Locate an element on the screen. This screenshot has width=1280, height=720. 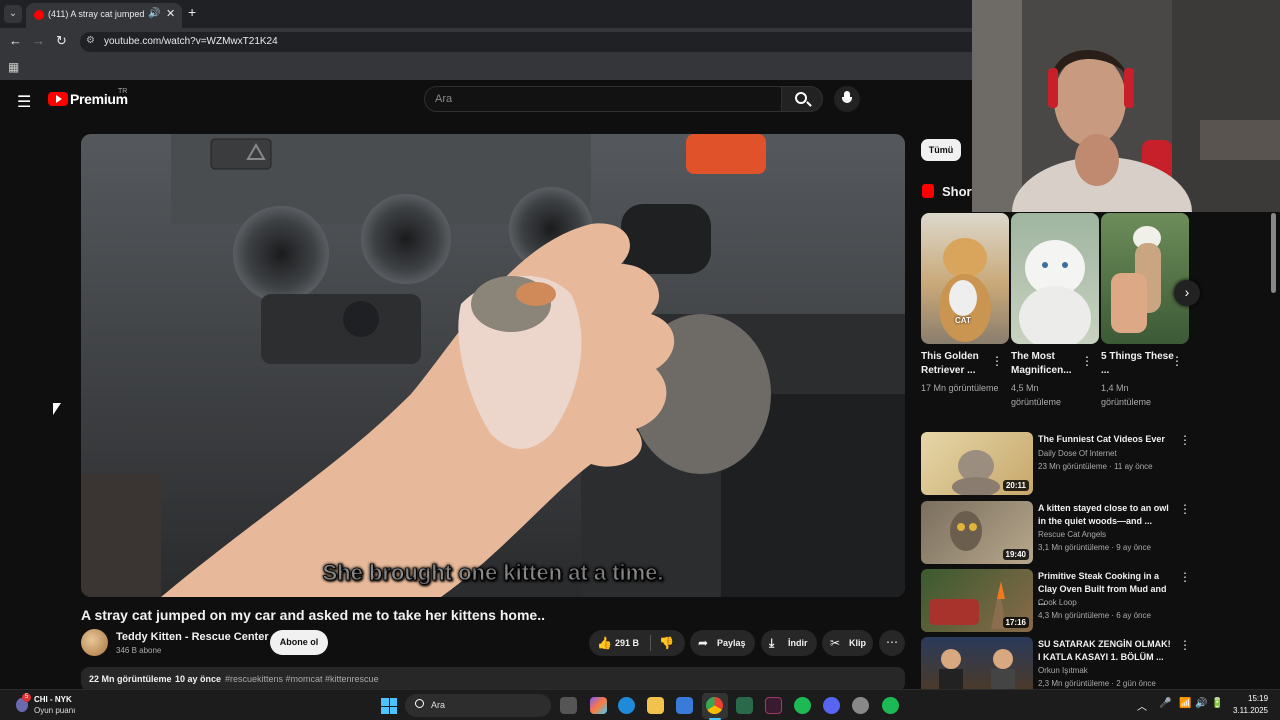
volume-icon: 🔊 is located at coordinates (1201, 703).